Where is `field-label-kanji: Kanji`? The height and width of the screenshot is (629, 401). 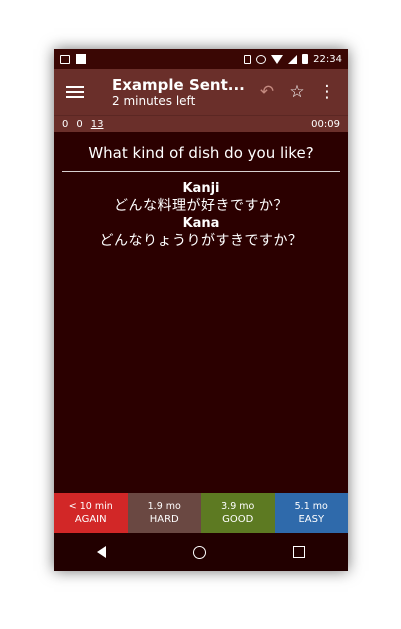
field-label-kanji: Kanji is located at coordinates (201, 188).